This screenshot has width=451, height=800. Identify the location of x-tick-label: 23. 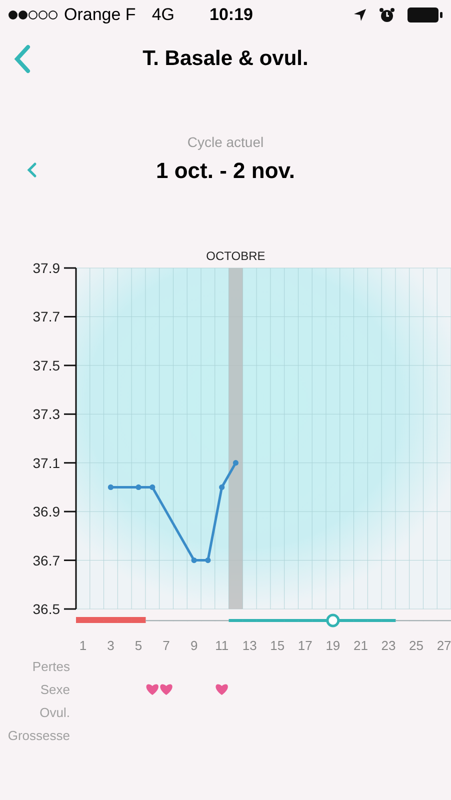
(388, 645).